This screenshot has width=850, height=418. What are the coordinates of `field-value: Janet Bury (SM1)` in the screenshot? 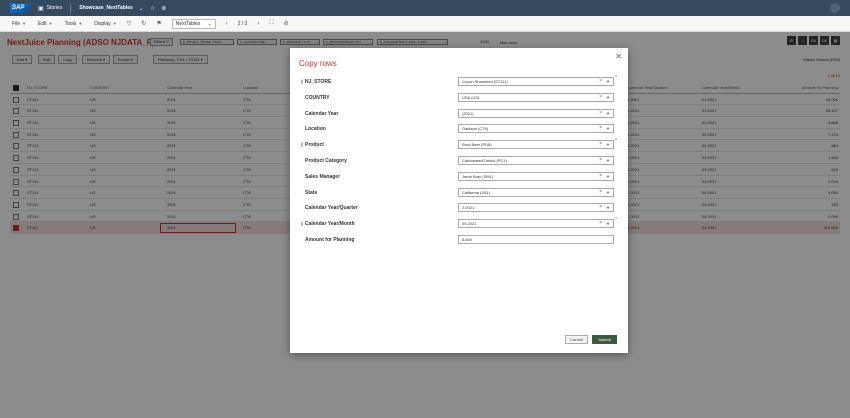 It's located at (478, 176).